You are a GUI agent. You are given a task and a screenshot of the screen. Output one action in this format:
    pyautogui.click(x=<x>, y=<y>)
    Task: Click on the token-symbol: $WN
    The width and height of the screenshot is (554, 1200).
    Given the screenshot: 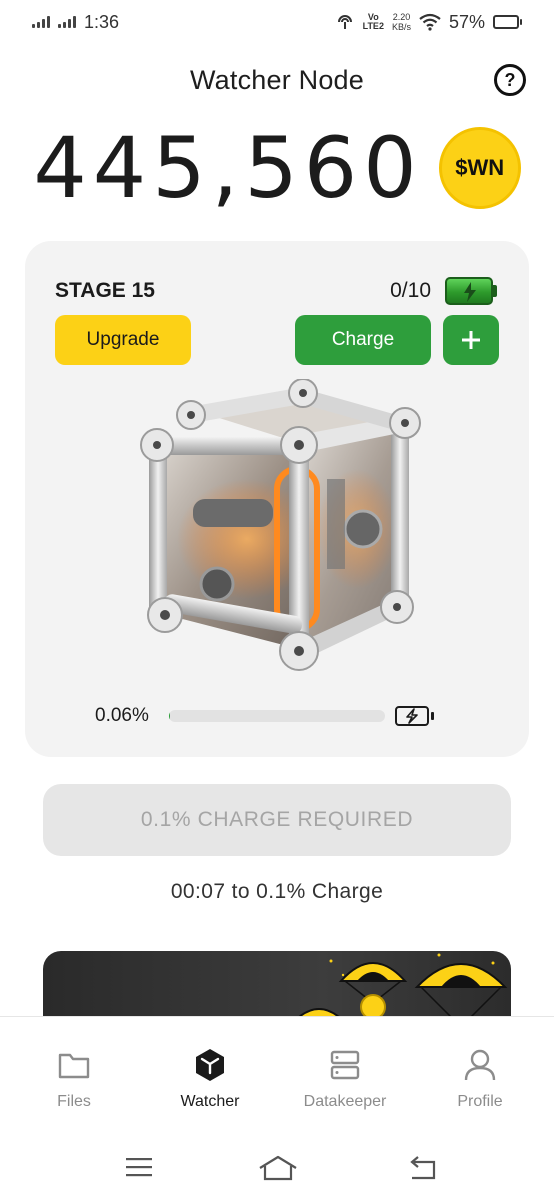 What is the action you would take?
    pyautogui.click(x=480, y=167)
    